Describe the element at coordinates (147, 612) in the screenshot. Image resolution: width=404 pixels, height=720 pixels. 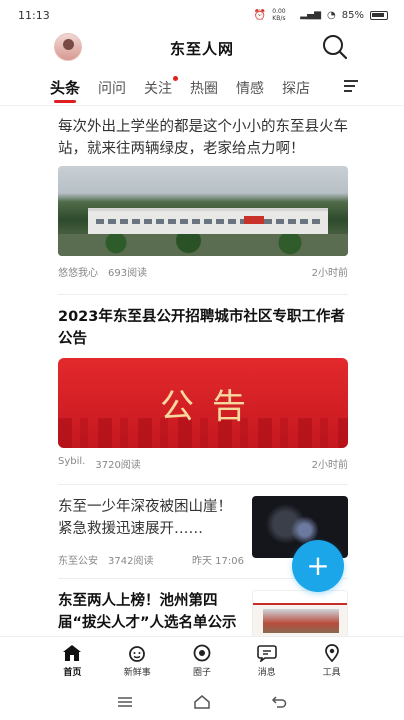
I see `article-title: 东至两人上榜！池州第四届“拔尖人才”人选名单公示` at that location.